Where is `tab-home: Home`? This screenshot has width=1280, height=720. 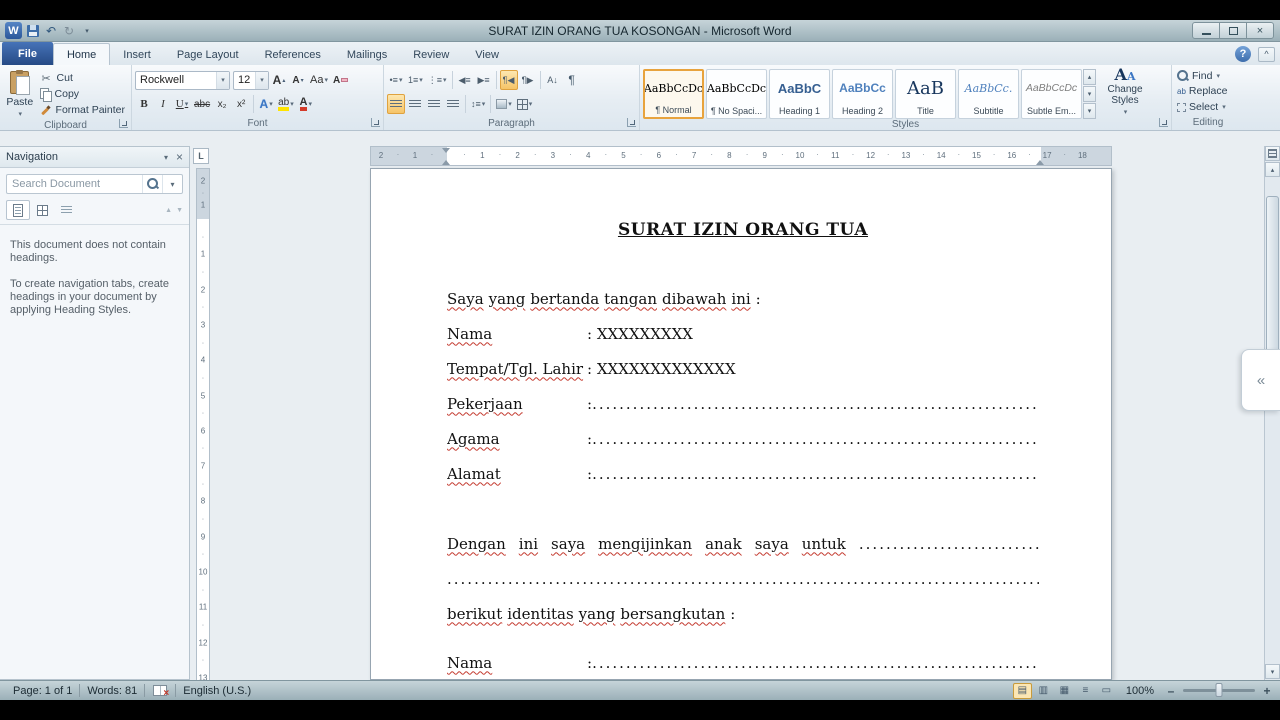 tab-home: Home is located at coordinates (81, 54).